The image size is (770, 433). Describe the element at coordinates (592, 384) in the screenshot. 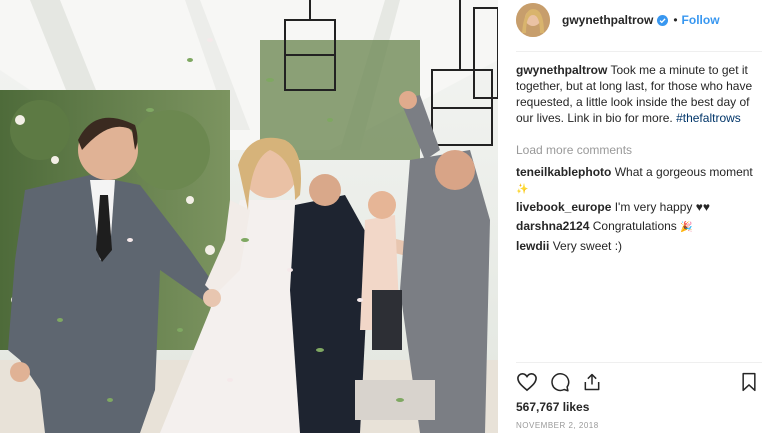

I see `share-icon` at that location.